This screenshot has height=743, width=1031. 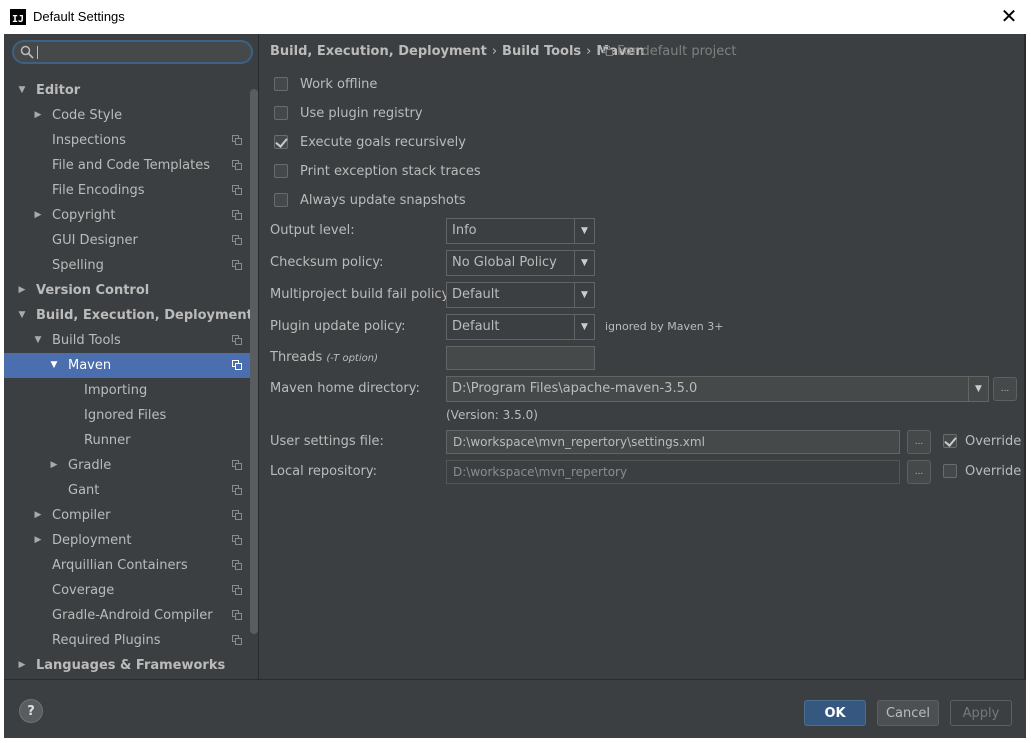 What do you see at coordinates (325, 84) in the screenshot?
I see `work-offline-checkbox: Work offline` at bounding box center [325, 84].